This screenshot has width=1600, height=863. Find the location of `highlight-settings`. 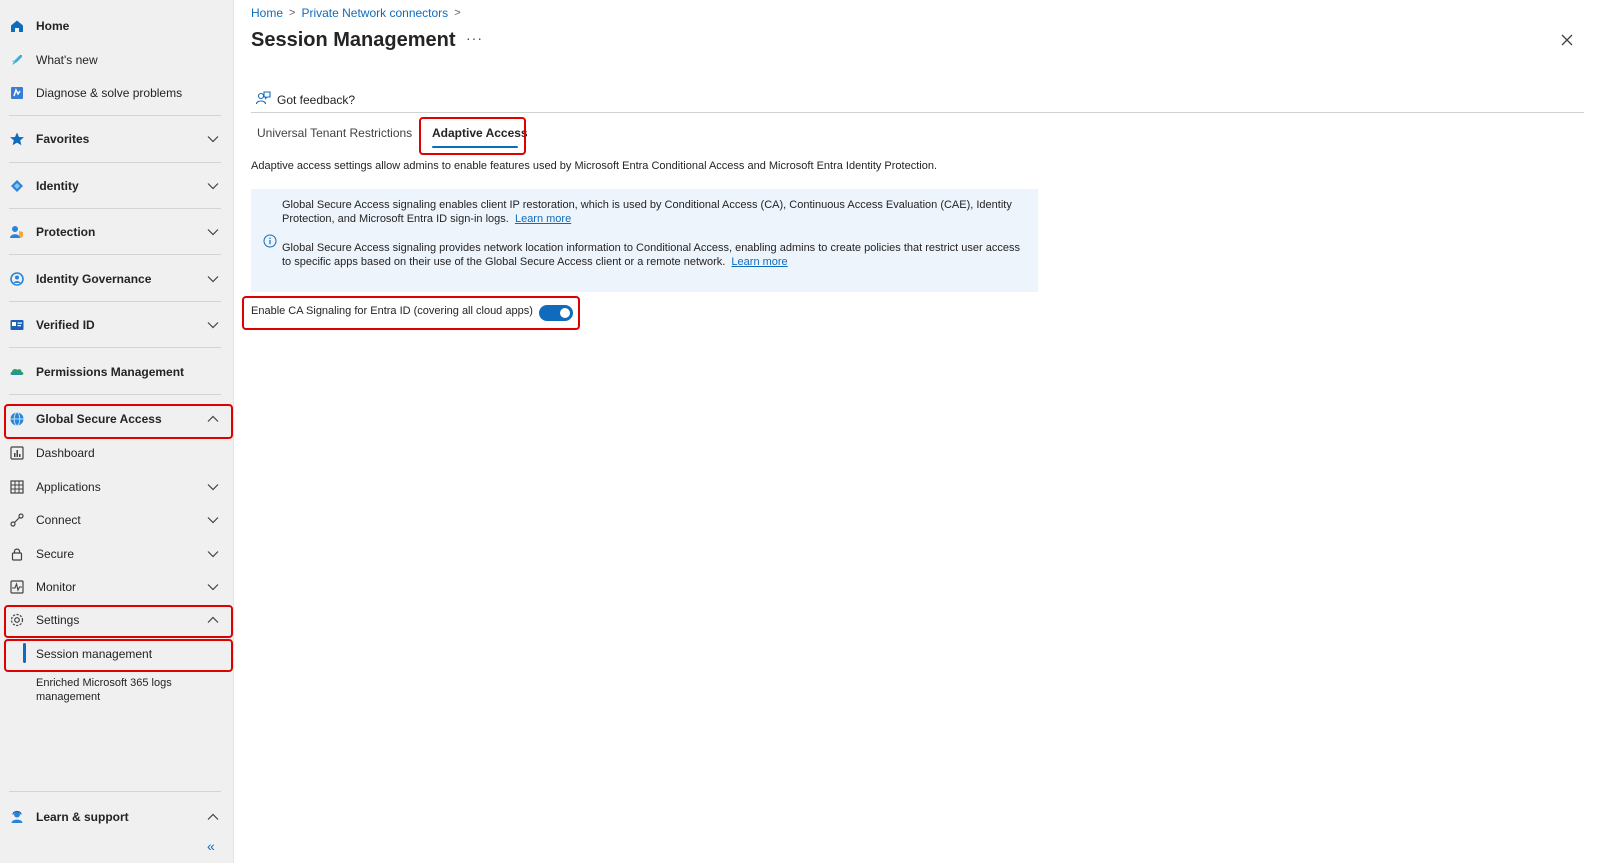

highlight-settings is located at coordinates (118, 621).